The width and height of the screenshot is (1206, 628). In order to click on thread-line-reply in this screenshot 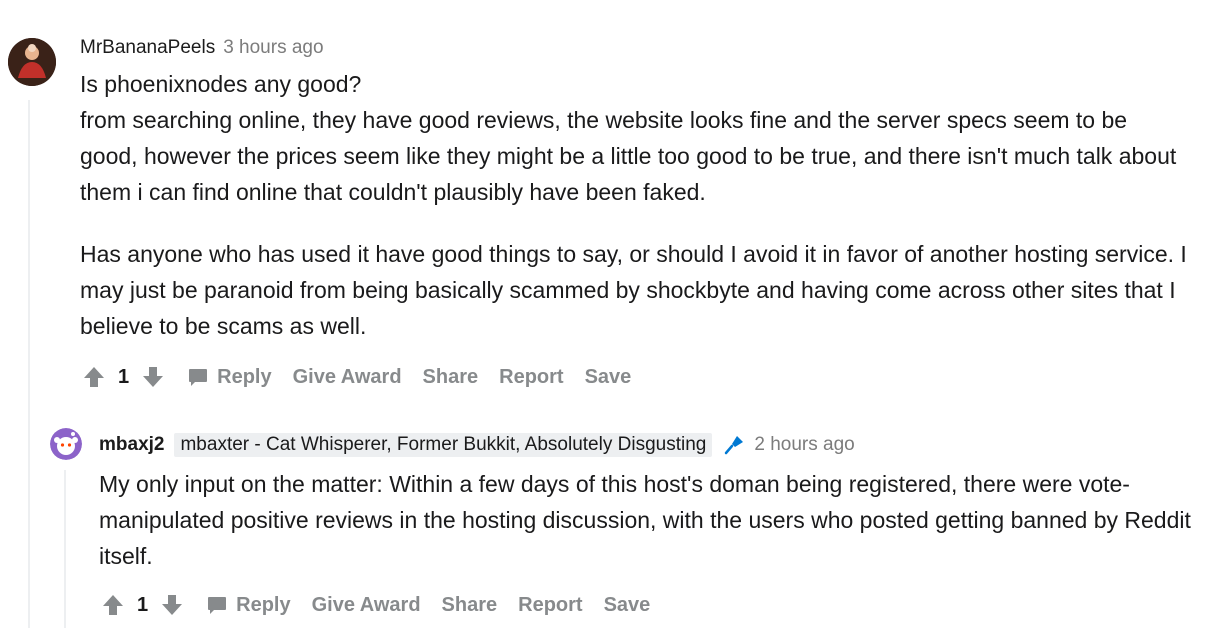, I will do `click(65, 549)`.